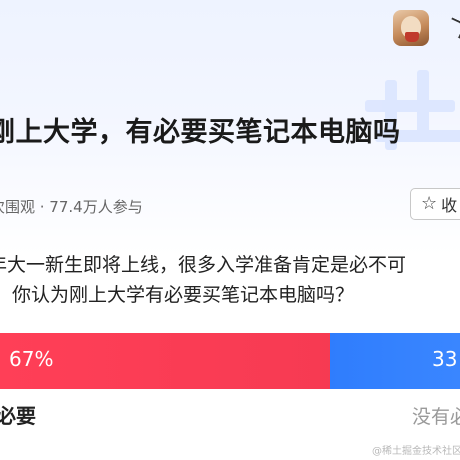 The image size is (460, 460). I want to click on view-stats: 次围观 · 77.4万人参与, so click(71, 207).